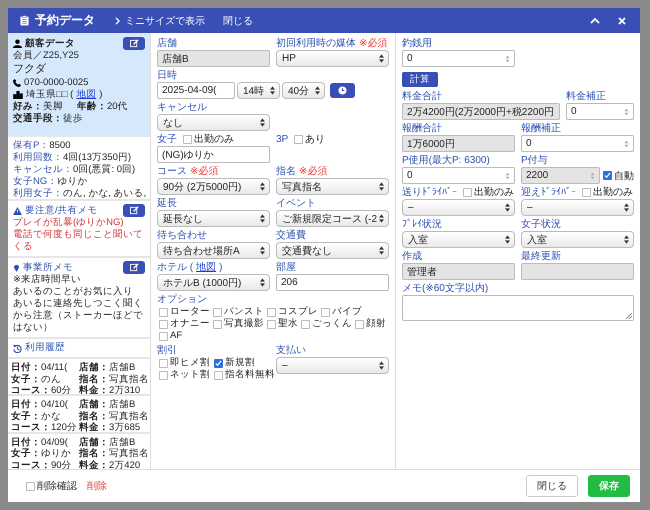 This screenshot has height=510, width=650. I want to click on hour-select: 14時, so click(258, 90).